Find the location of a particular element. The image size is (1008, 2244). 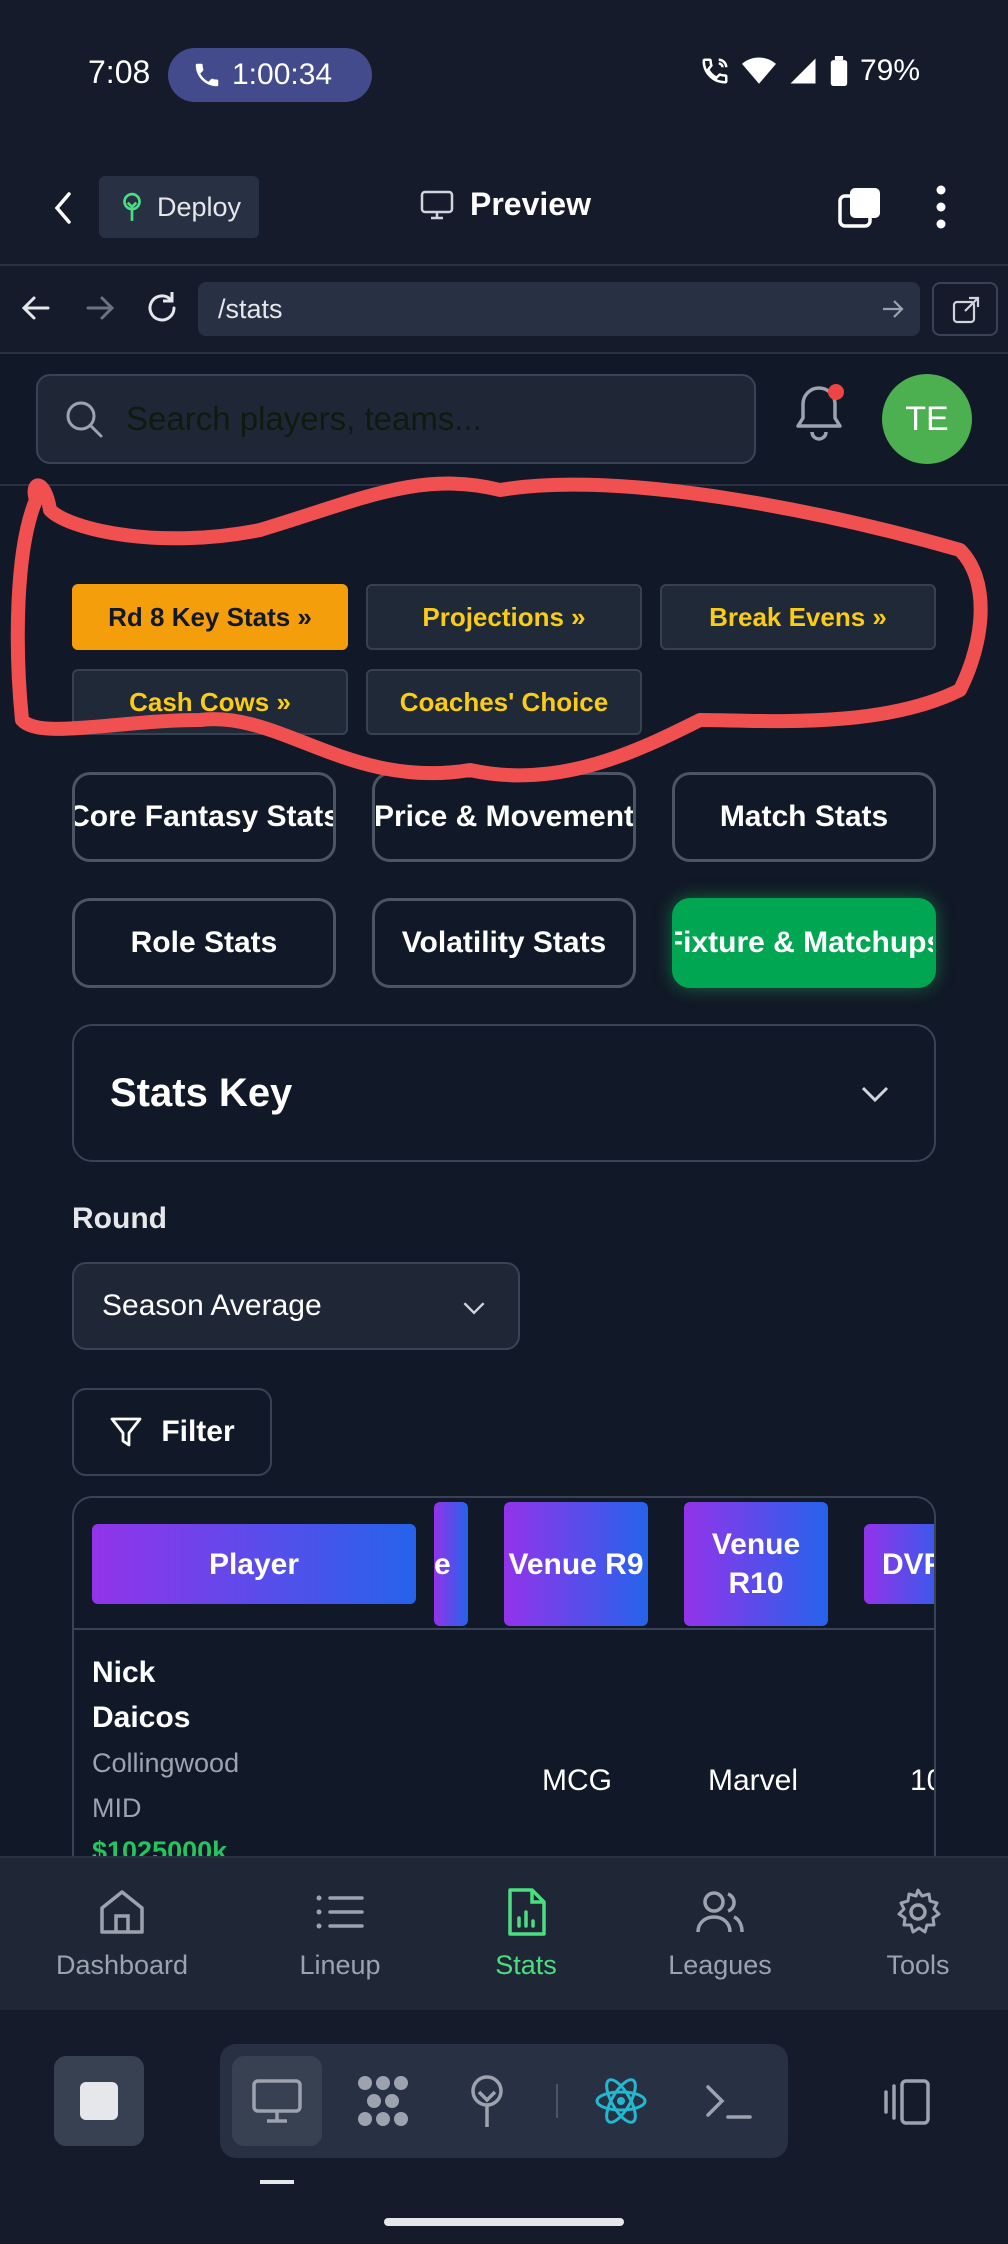

stats-key-accordion: Stats Key is located at coordinates (504, 1093).